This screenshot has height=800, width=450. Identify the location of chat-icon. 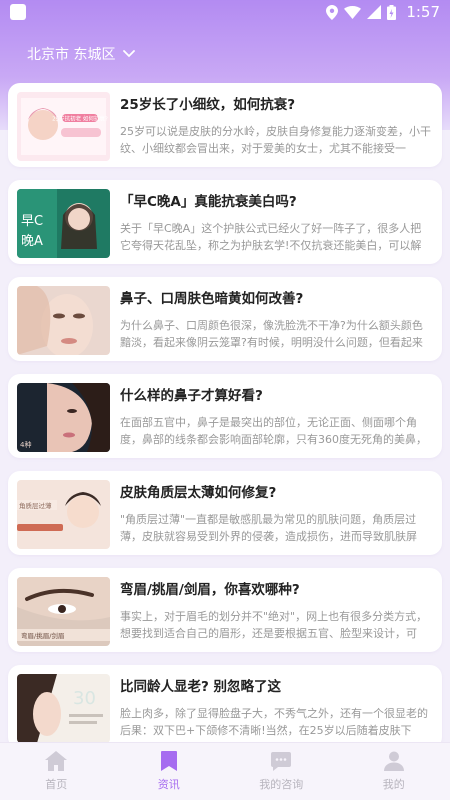
(281, 761).